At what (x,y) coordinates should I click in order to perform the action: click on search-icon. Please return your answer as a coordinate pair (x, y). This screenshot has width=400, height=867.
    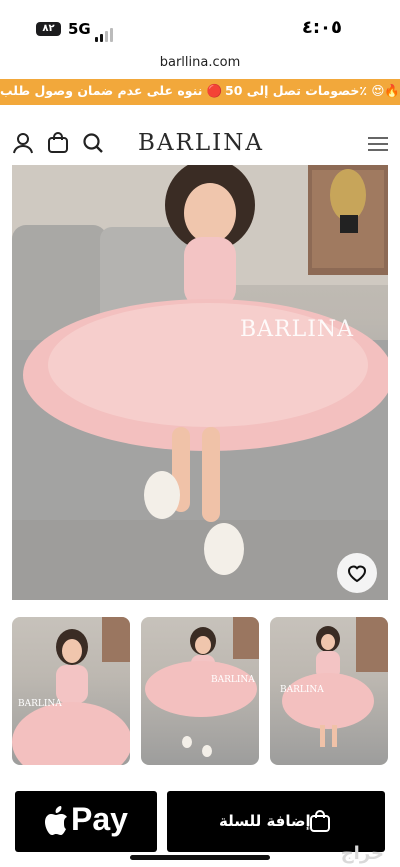
    Looking at the image, I should click on (93, 143).